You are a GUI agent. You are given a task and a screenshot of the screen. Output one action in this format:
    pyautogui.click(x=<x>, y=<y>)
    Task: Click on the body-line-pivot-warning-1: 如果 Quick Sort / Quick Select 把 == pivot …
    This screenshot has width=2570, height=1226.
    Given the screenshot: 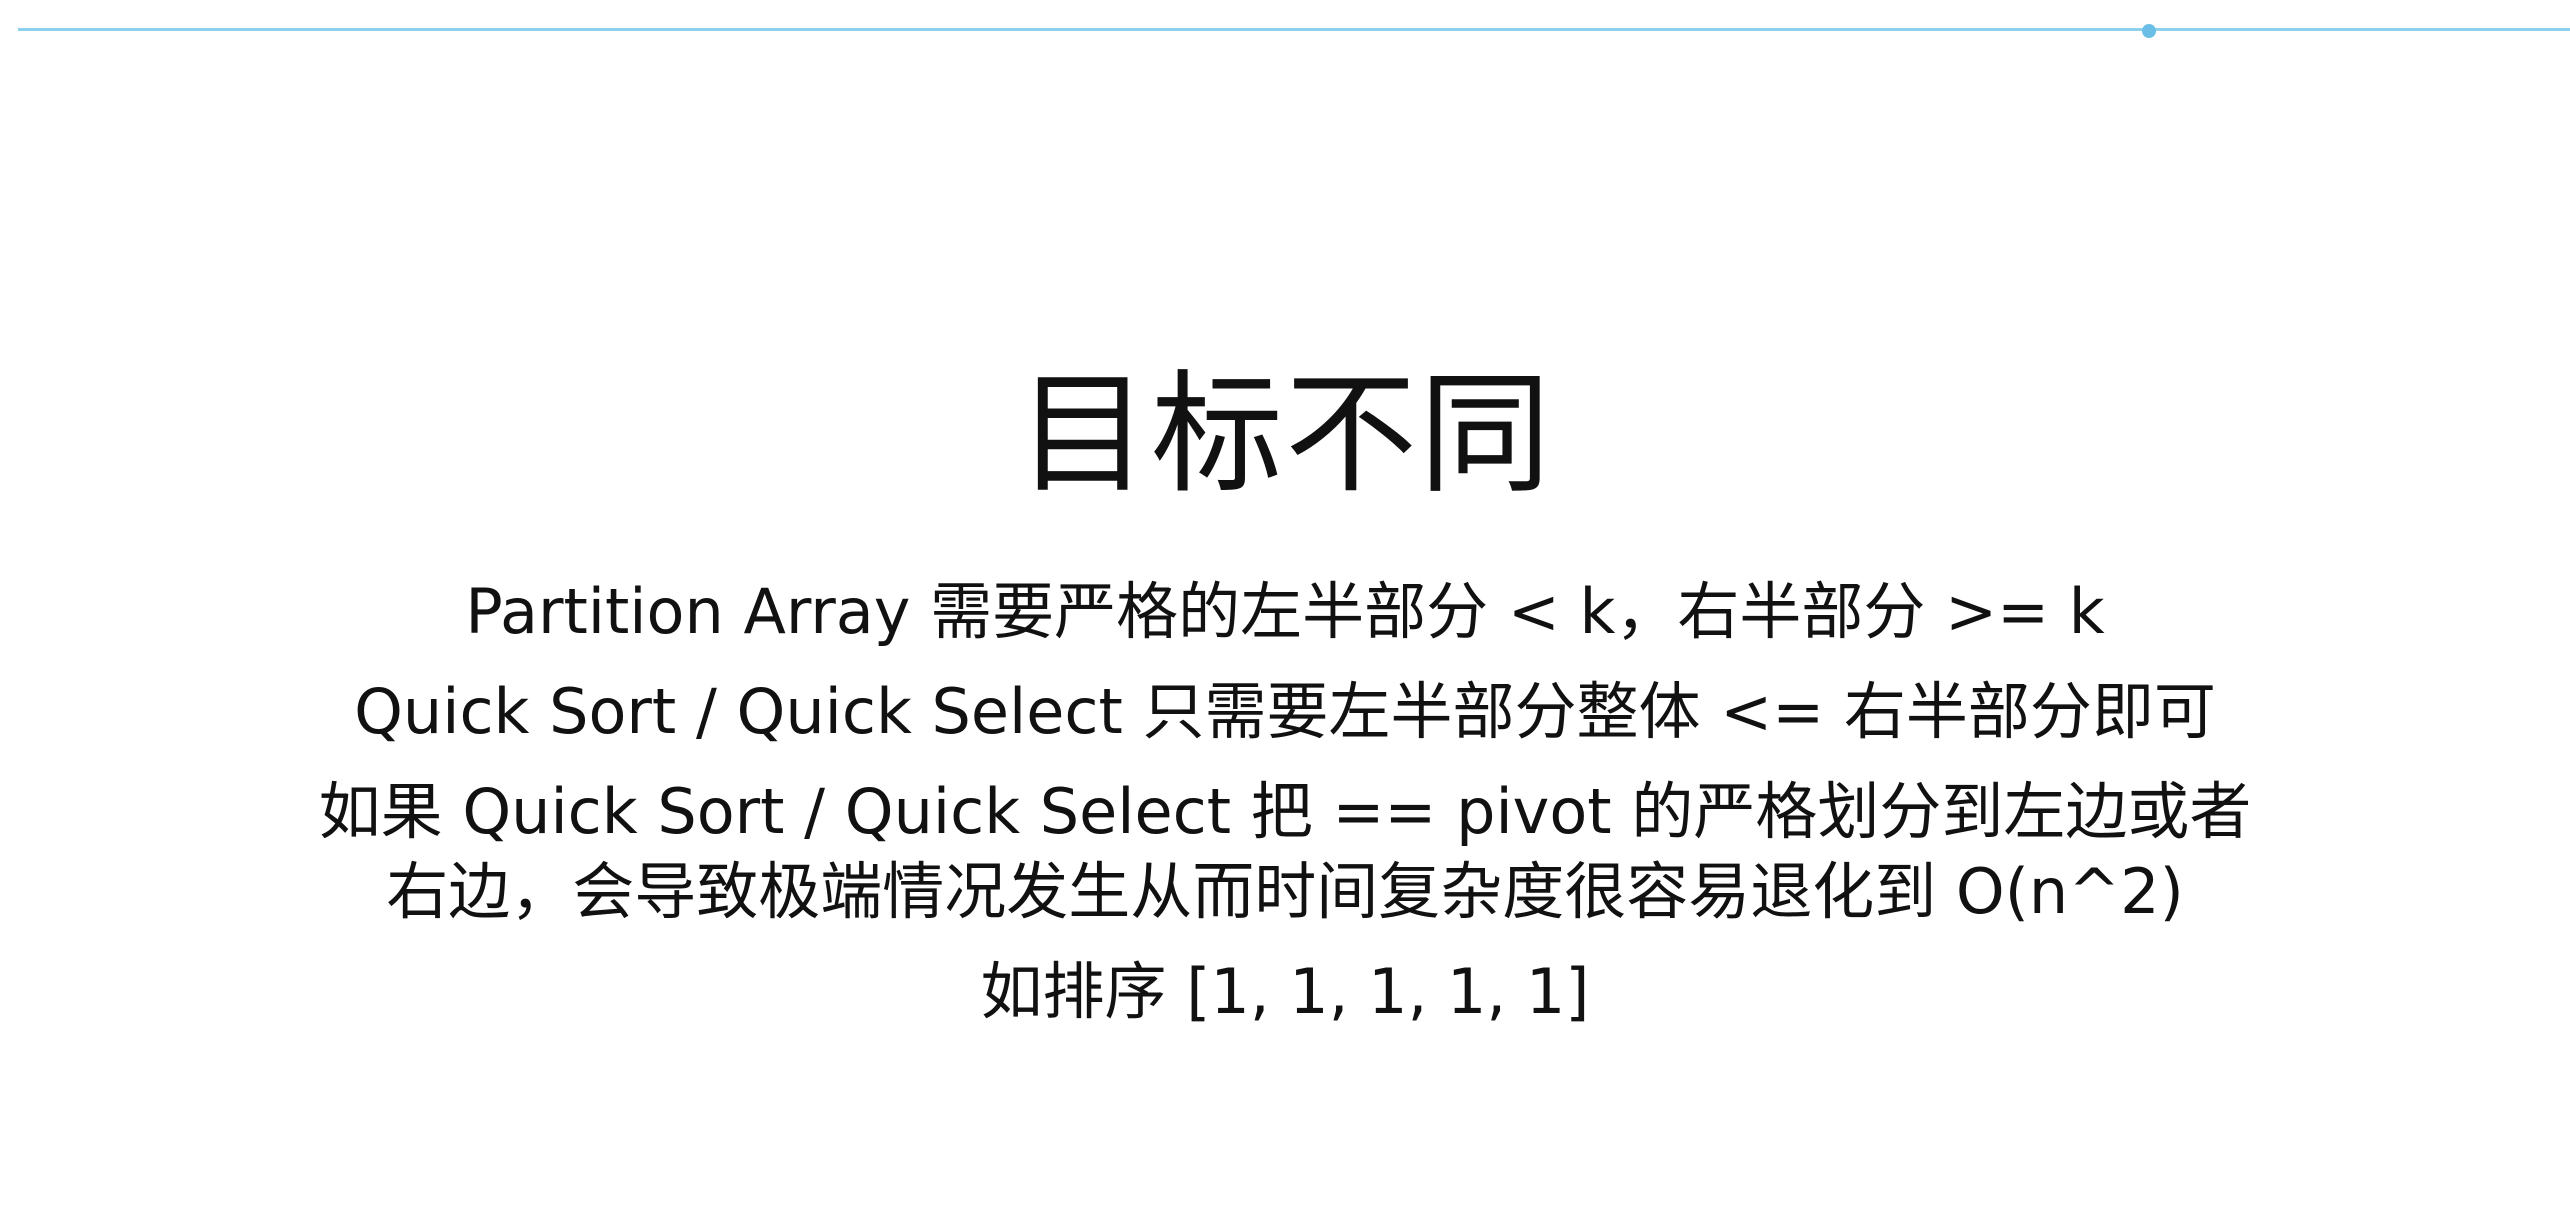 What is the action you would take?
    pyautogui.click(x=1285, y=811)
    